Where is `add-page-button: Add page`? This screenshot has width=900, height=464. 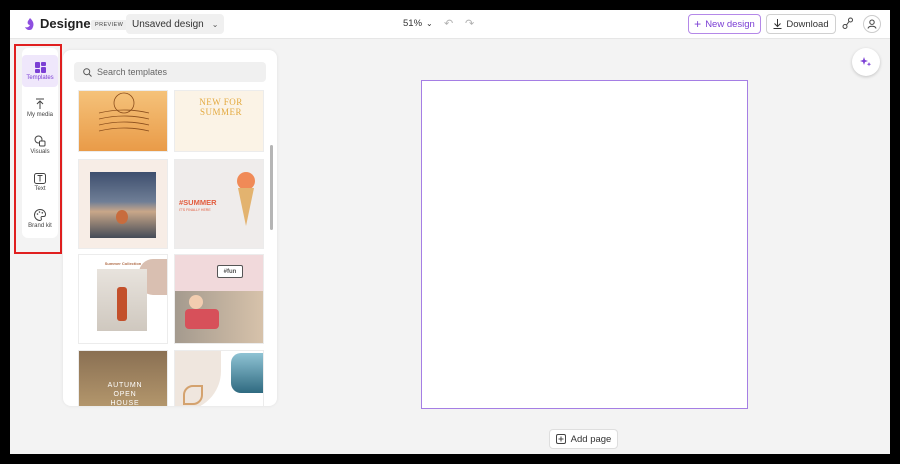
add-page-button: Add page is located at coordinates (583, 439).